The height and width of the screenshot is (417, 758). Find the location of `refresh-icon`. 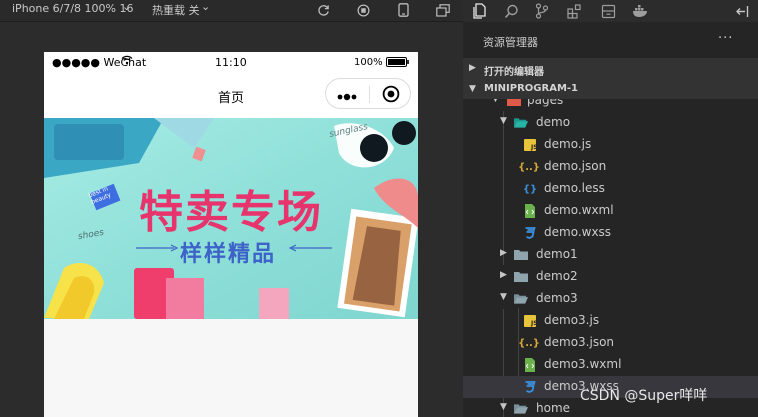

refresh-icon is located at coordinates (323, 10).